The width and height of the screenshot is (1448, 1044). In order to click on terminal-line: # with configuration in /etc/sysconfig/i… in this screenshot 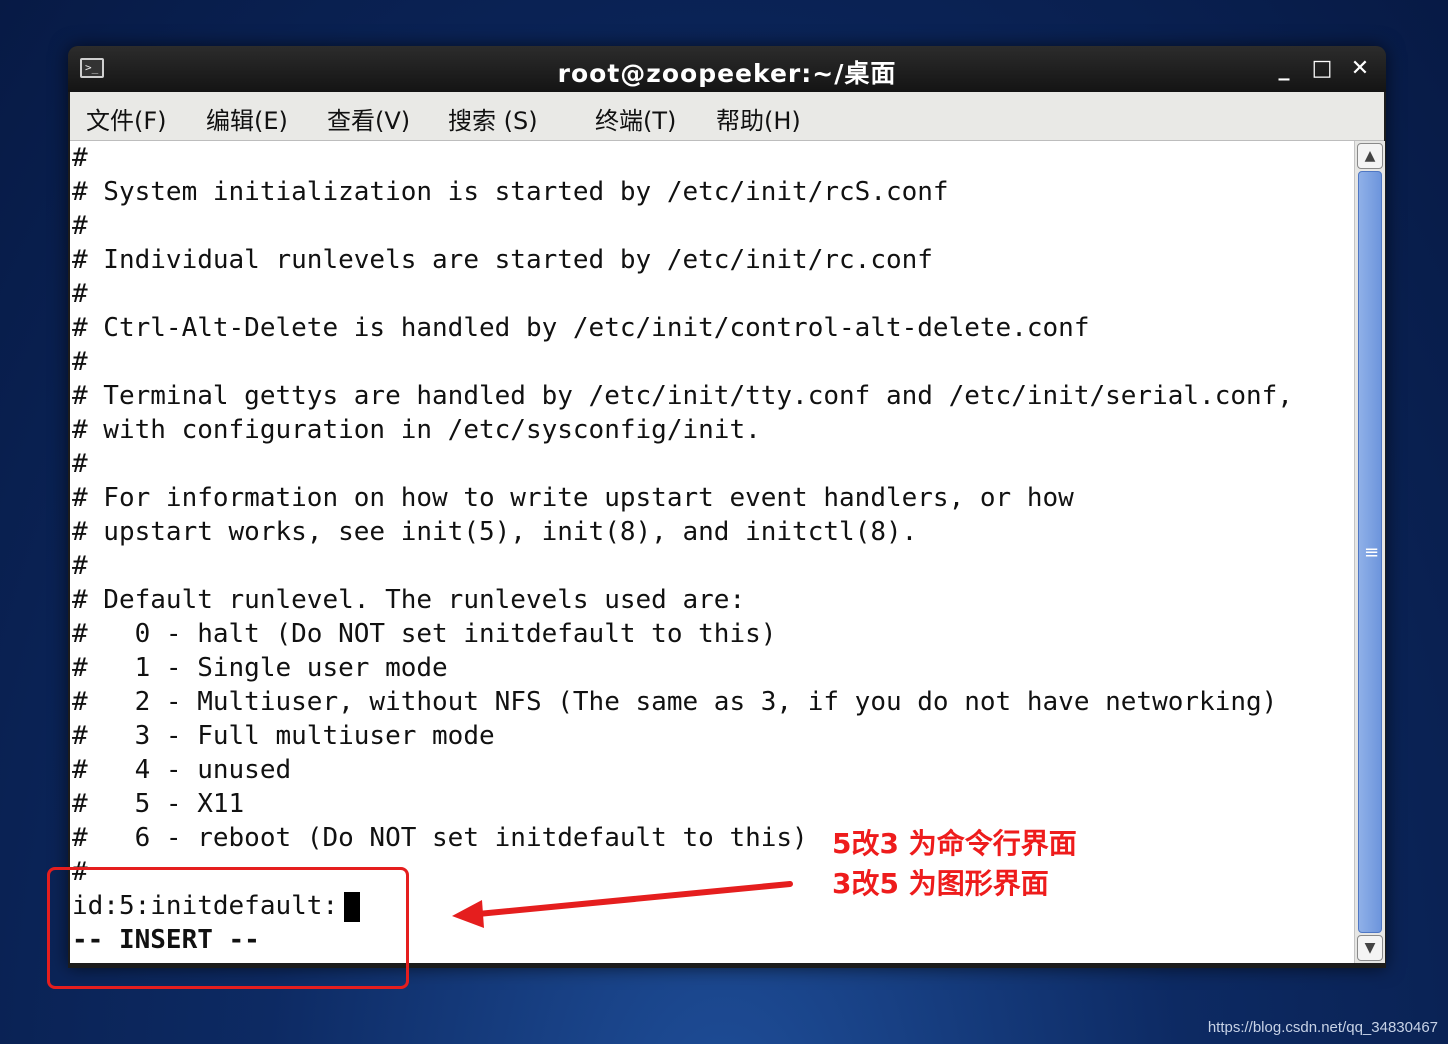, I will do `click(416, 430)`.